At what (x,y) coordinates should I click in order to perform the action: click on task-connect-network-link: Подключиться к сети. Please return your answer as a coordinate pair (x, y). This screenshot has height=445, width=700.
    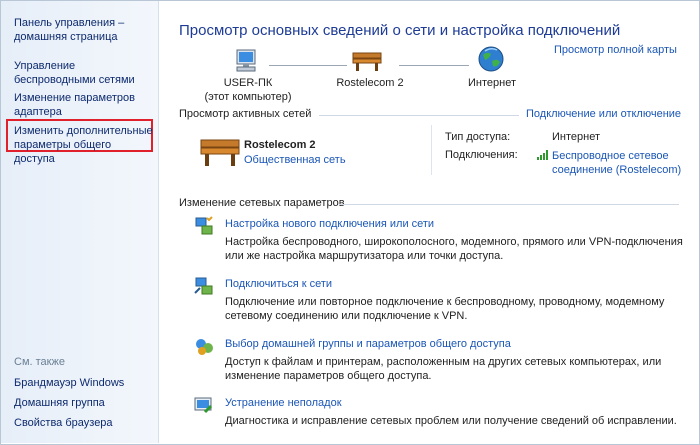
    Looking at the image, I should click on (278, 284).